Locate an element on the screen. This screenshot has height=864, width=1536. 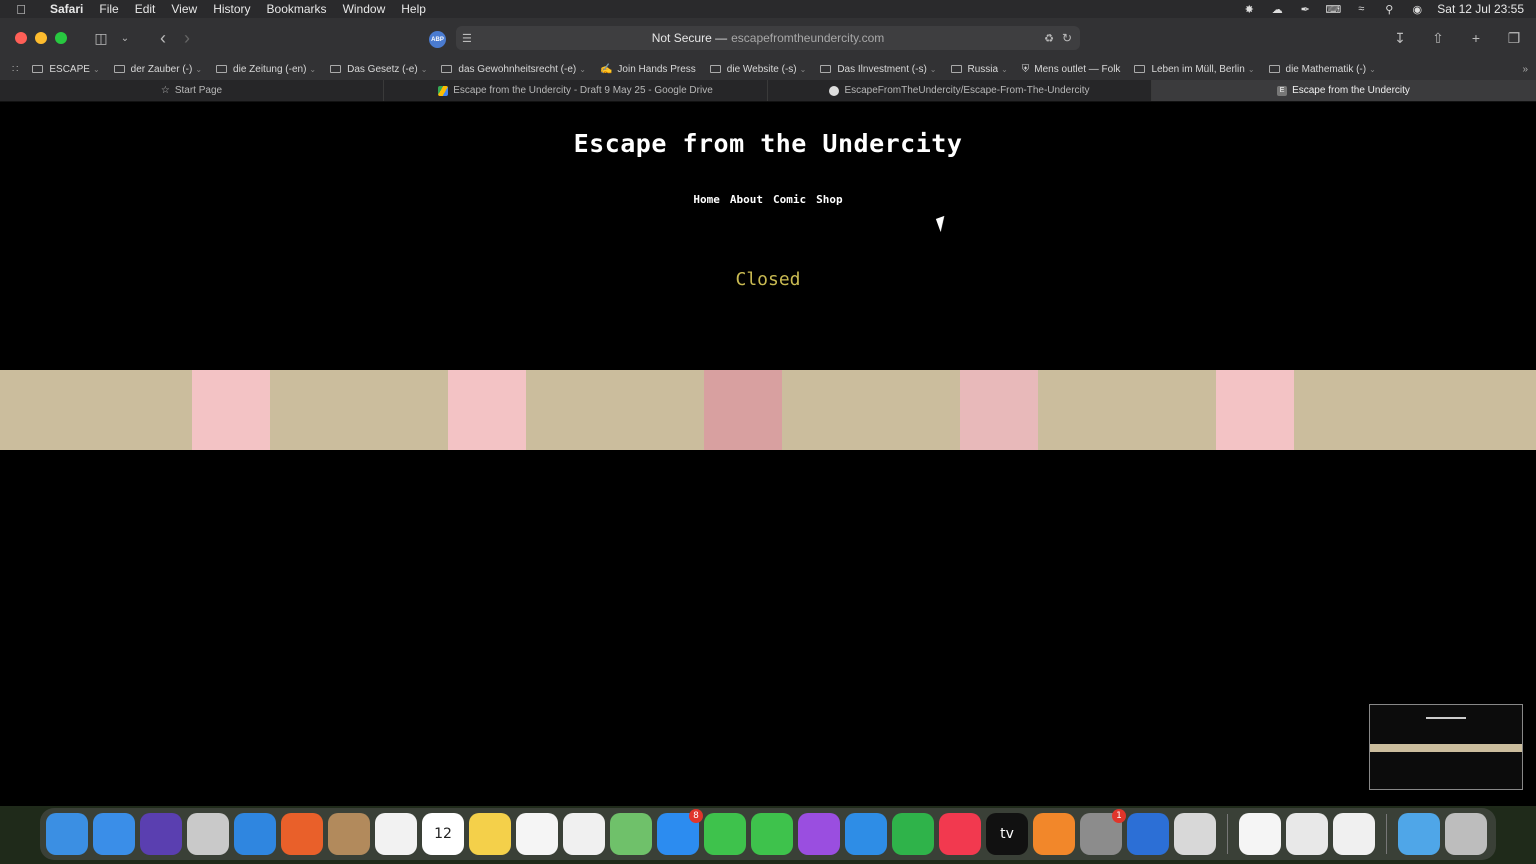
menu-app-name: Safari is located at coordinates (66, 9).